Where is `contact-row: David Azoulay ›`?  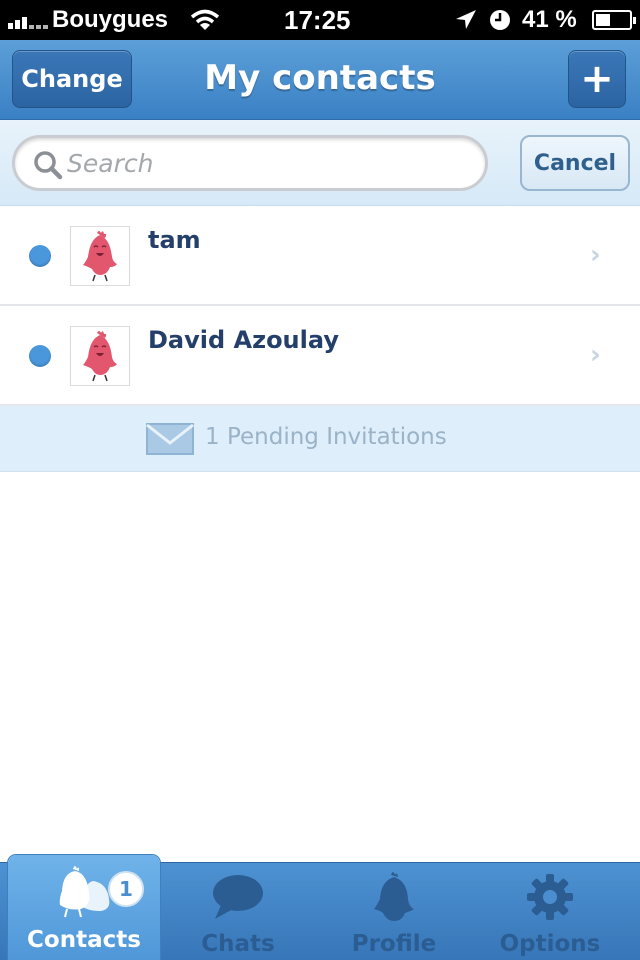
contact-row: David Azoulay › is located at coordinates (320, 356).